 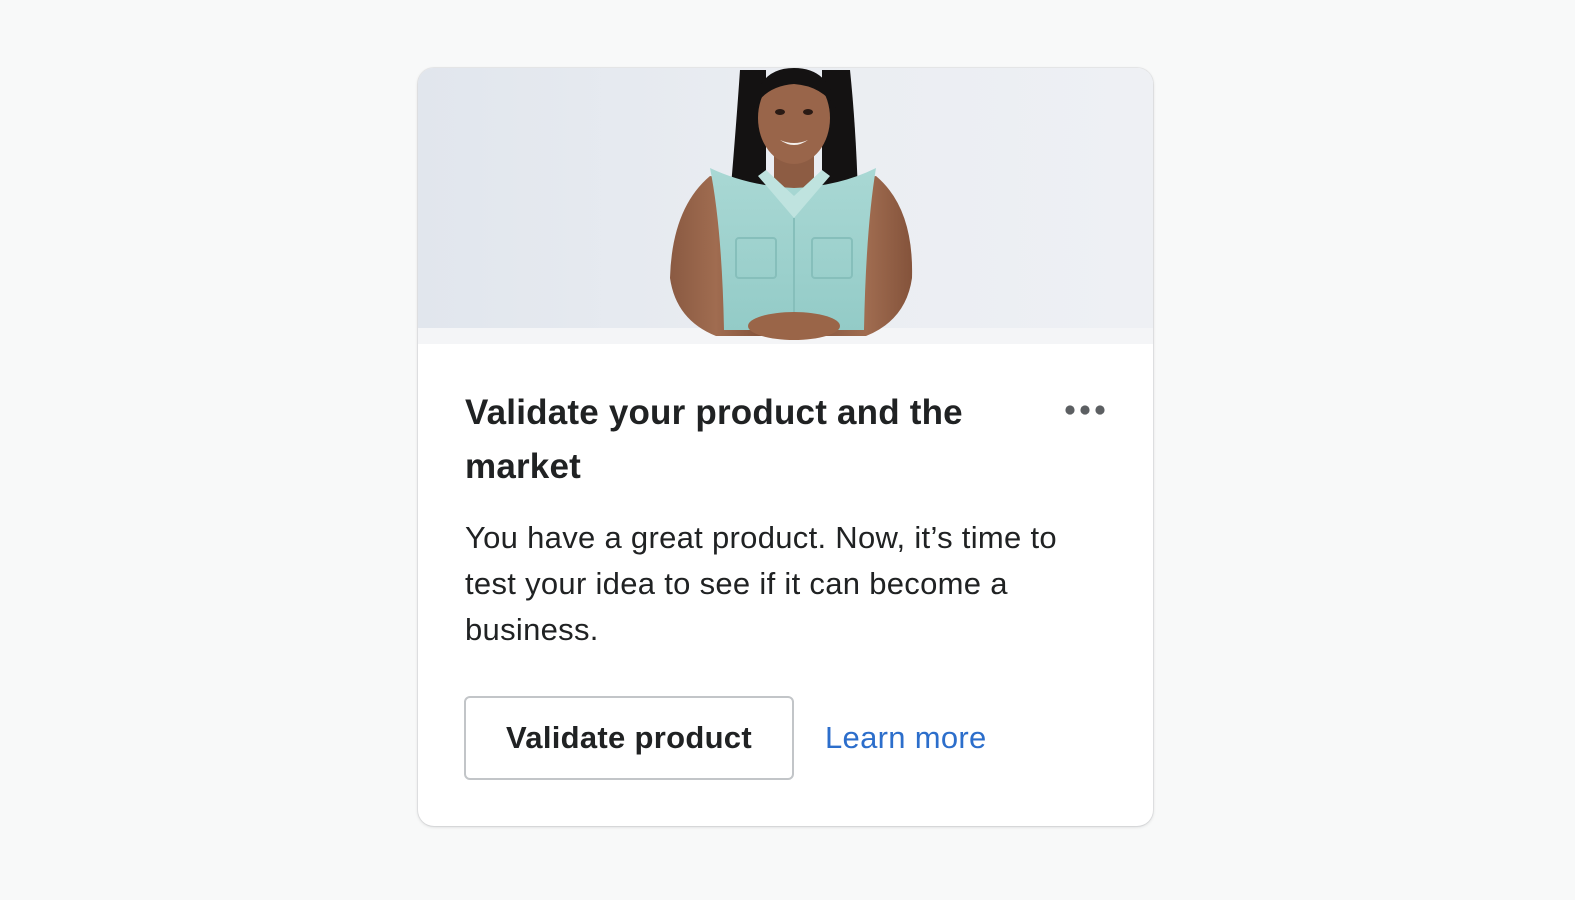 I want to click on card-hero-image, so click(x=785, y=206).